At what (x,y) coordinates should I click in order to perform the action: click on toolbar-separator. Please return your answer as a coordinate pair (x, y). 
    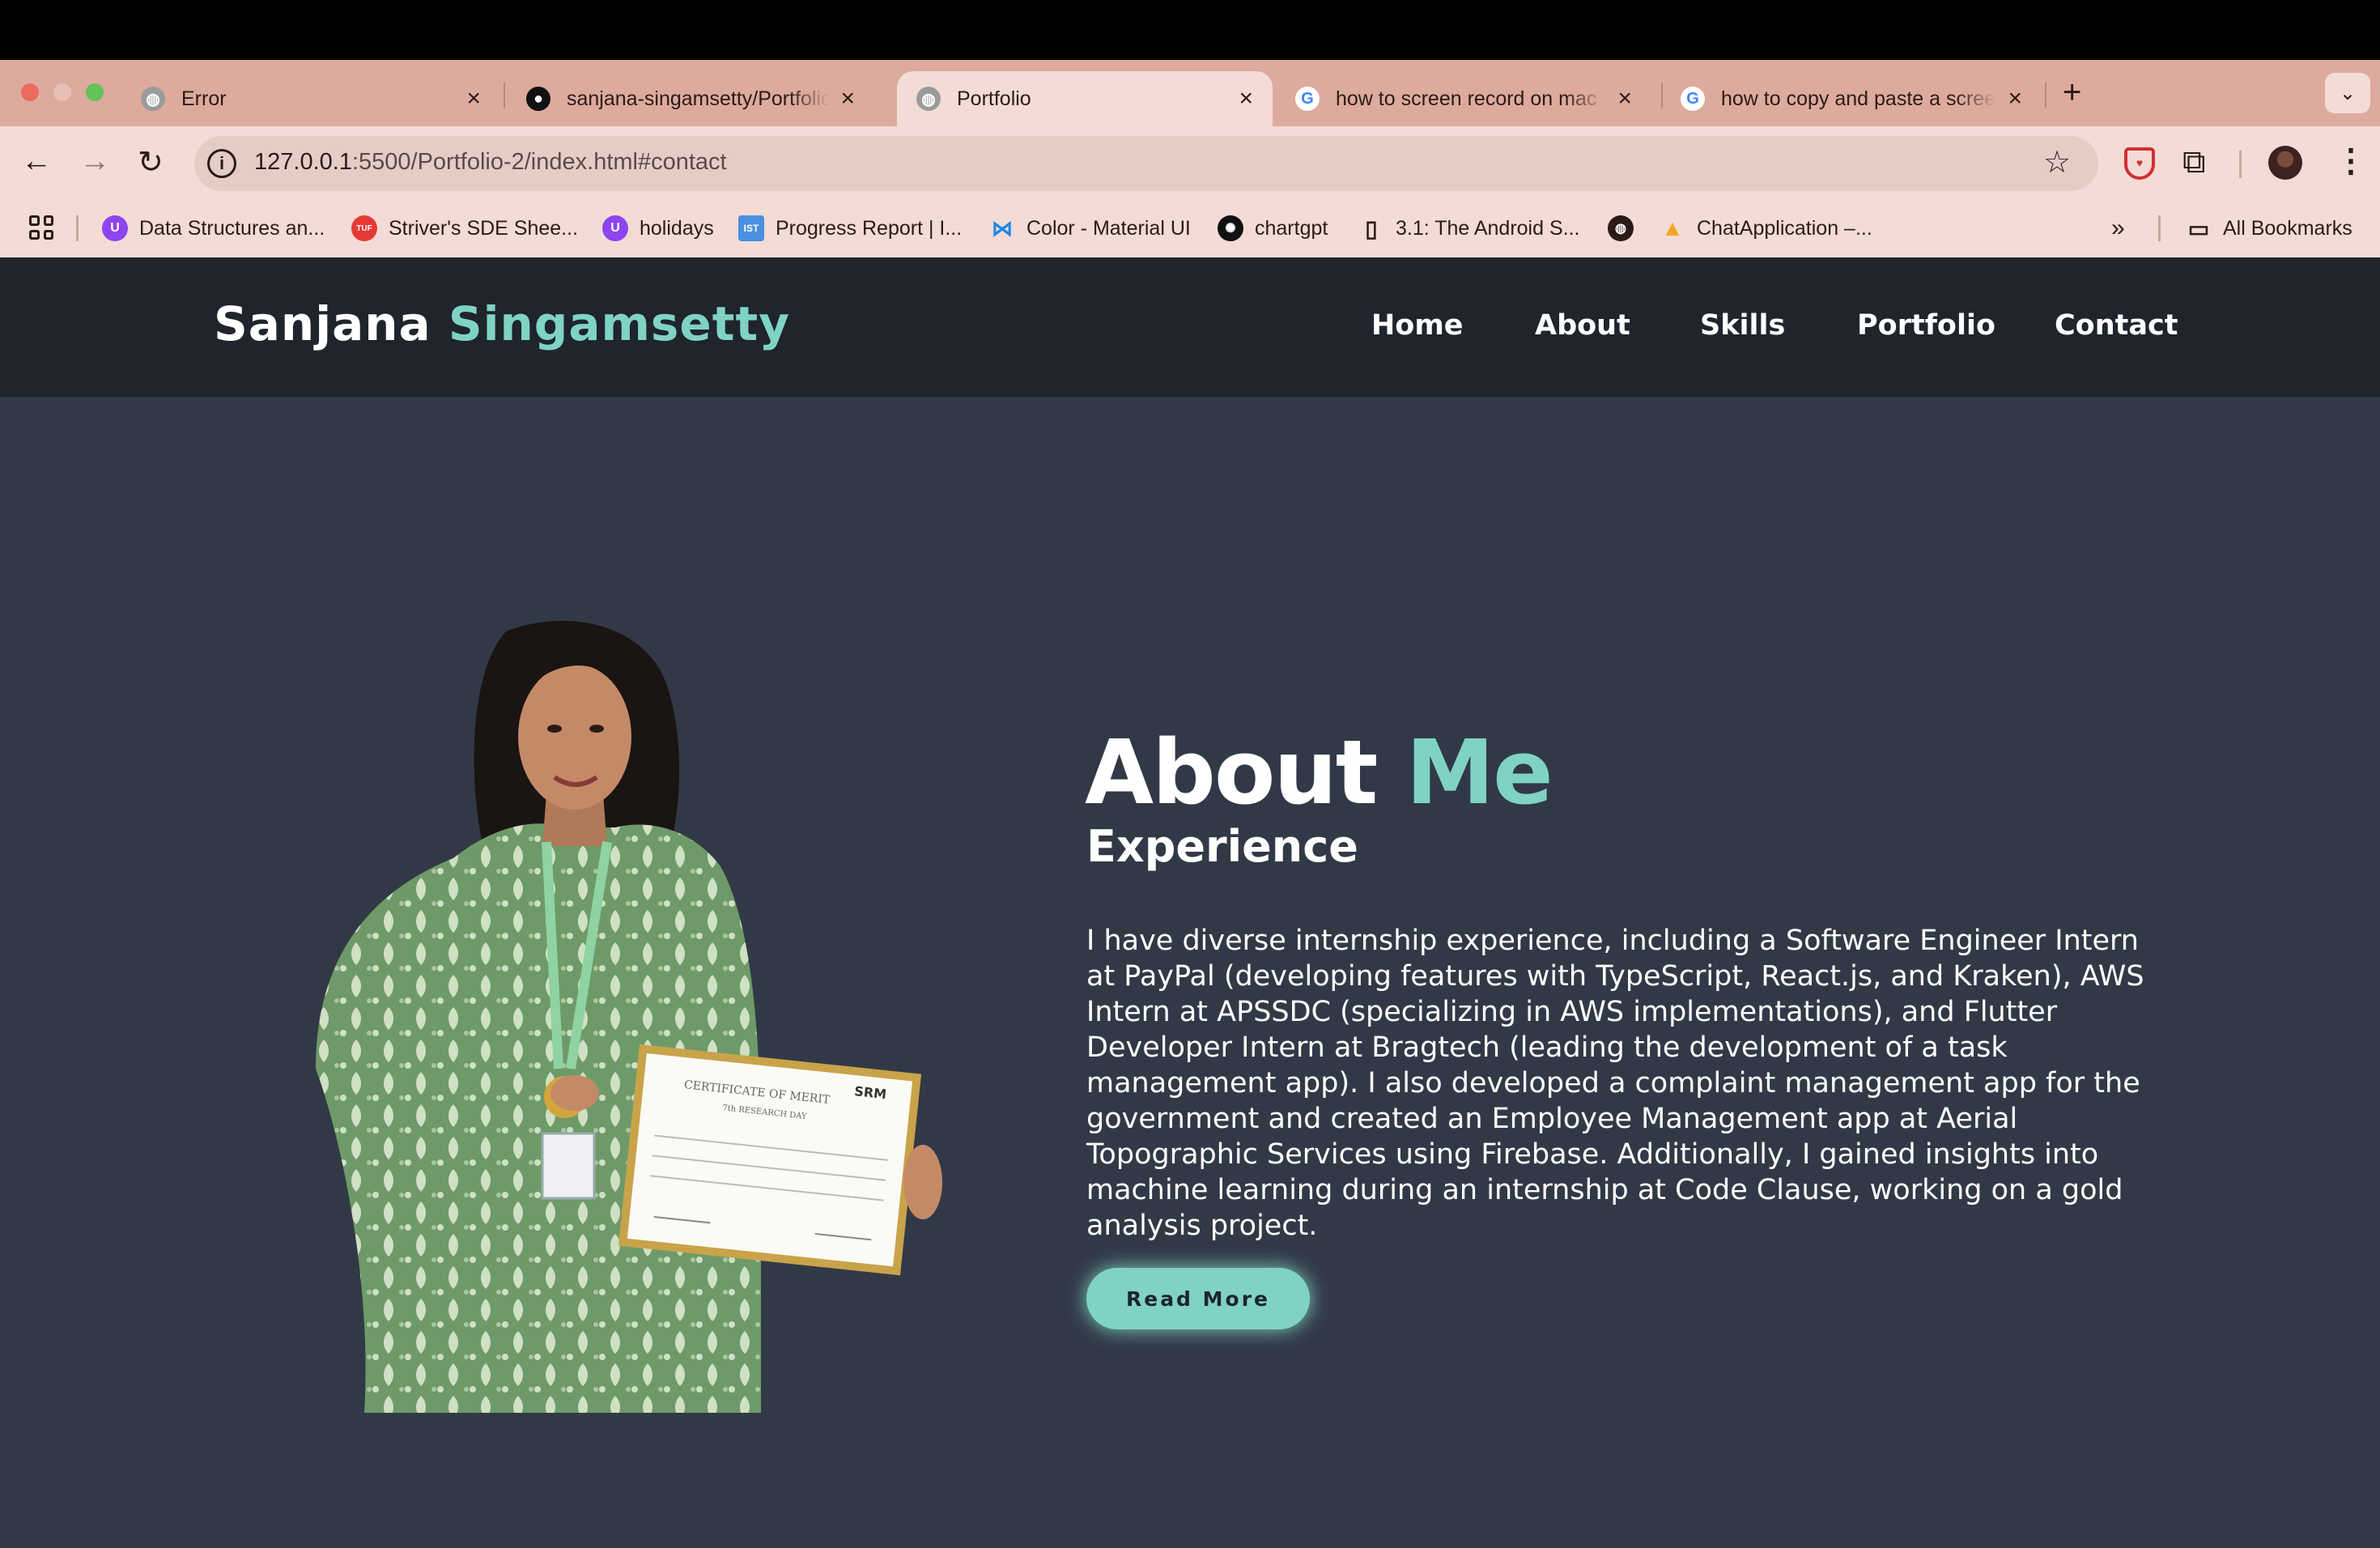
    Looking at the image, I should click on (2241, 165).